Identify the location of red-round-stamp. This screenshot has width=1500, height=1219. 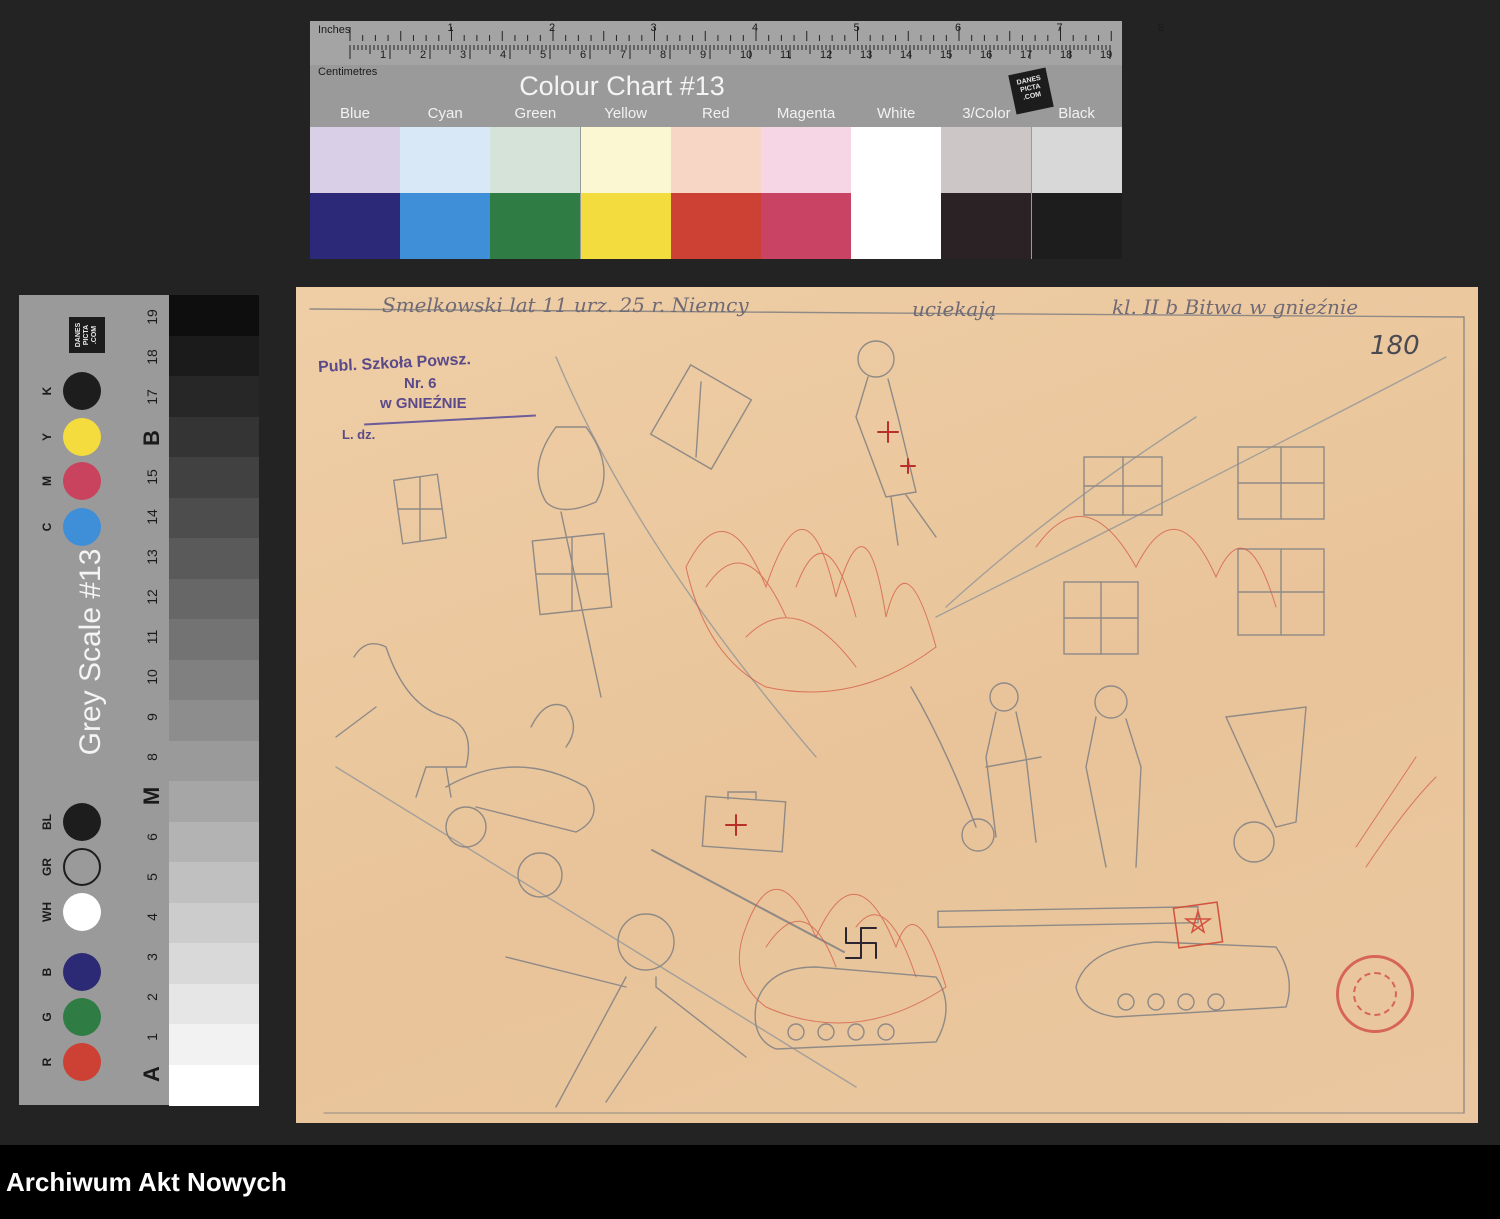
(1375, 994).